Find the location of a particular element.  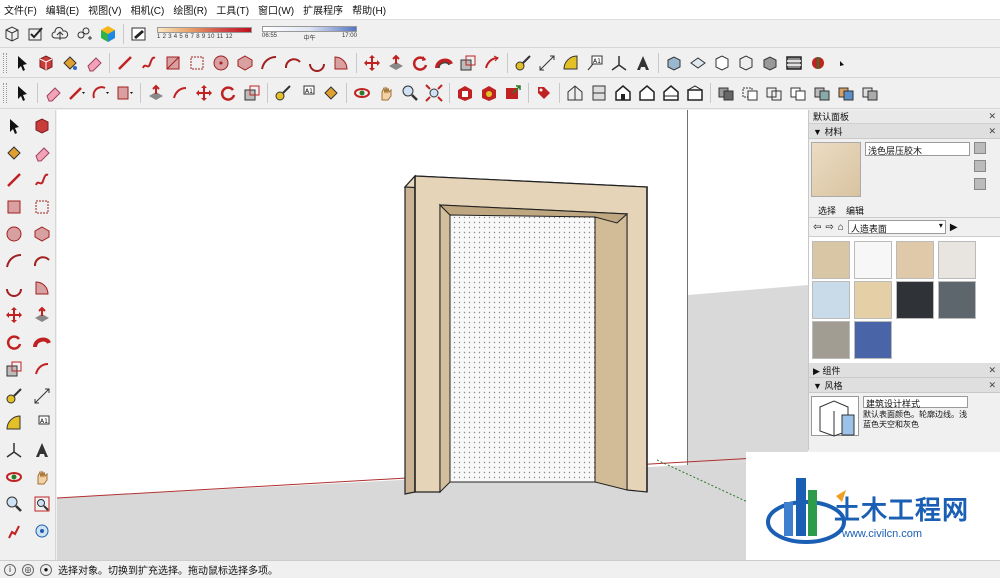

zoom-window-icon is located at coordinates (42, 504).